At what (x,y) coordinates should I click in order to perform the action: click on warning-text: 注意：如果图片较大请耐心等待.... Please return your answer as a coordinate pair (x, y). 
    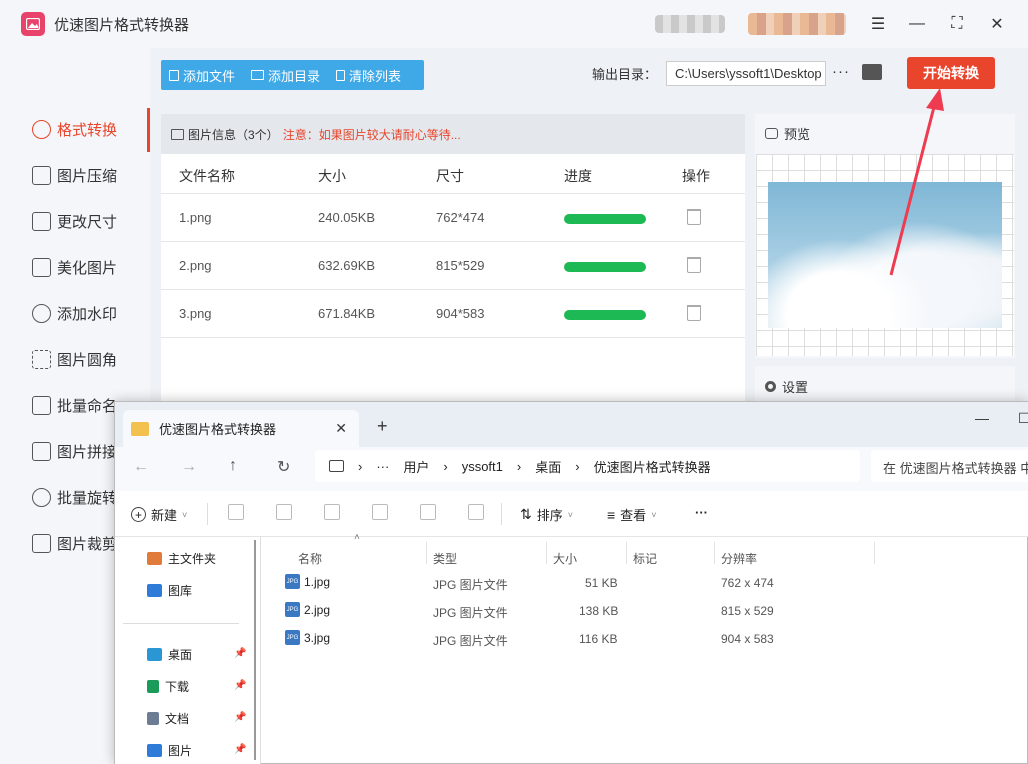
    Looking at the image, I should click on (371, 134).